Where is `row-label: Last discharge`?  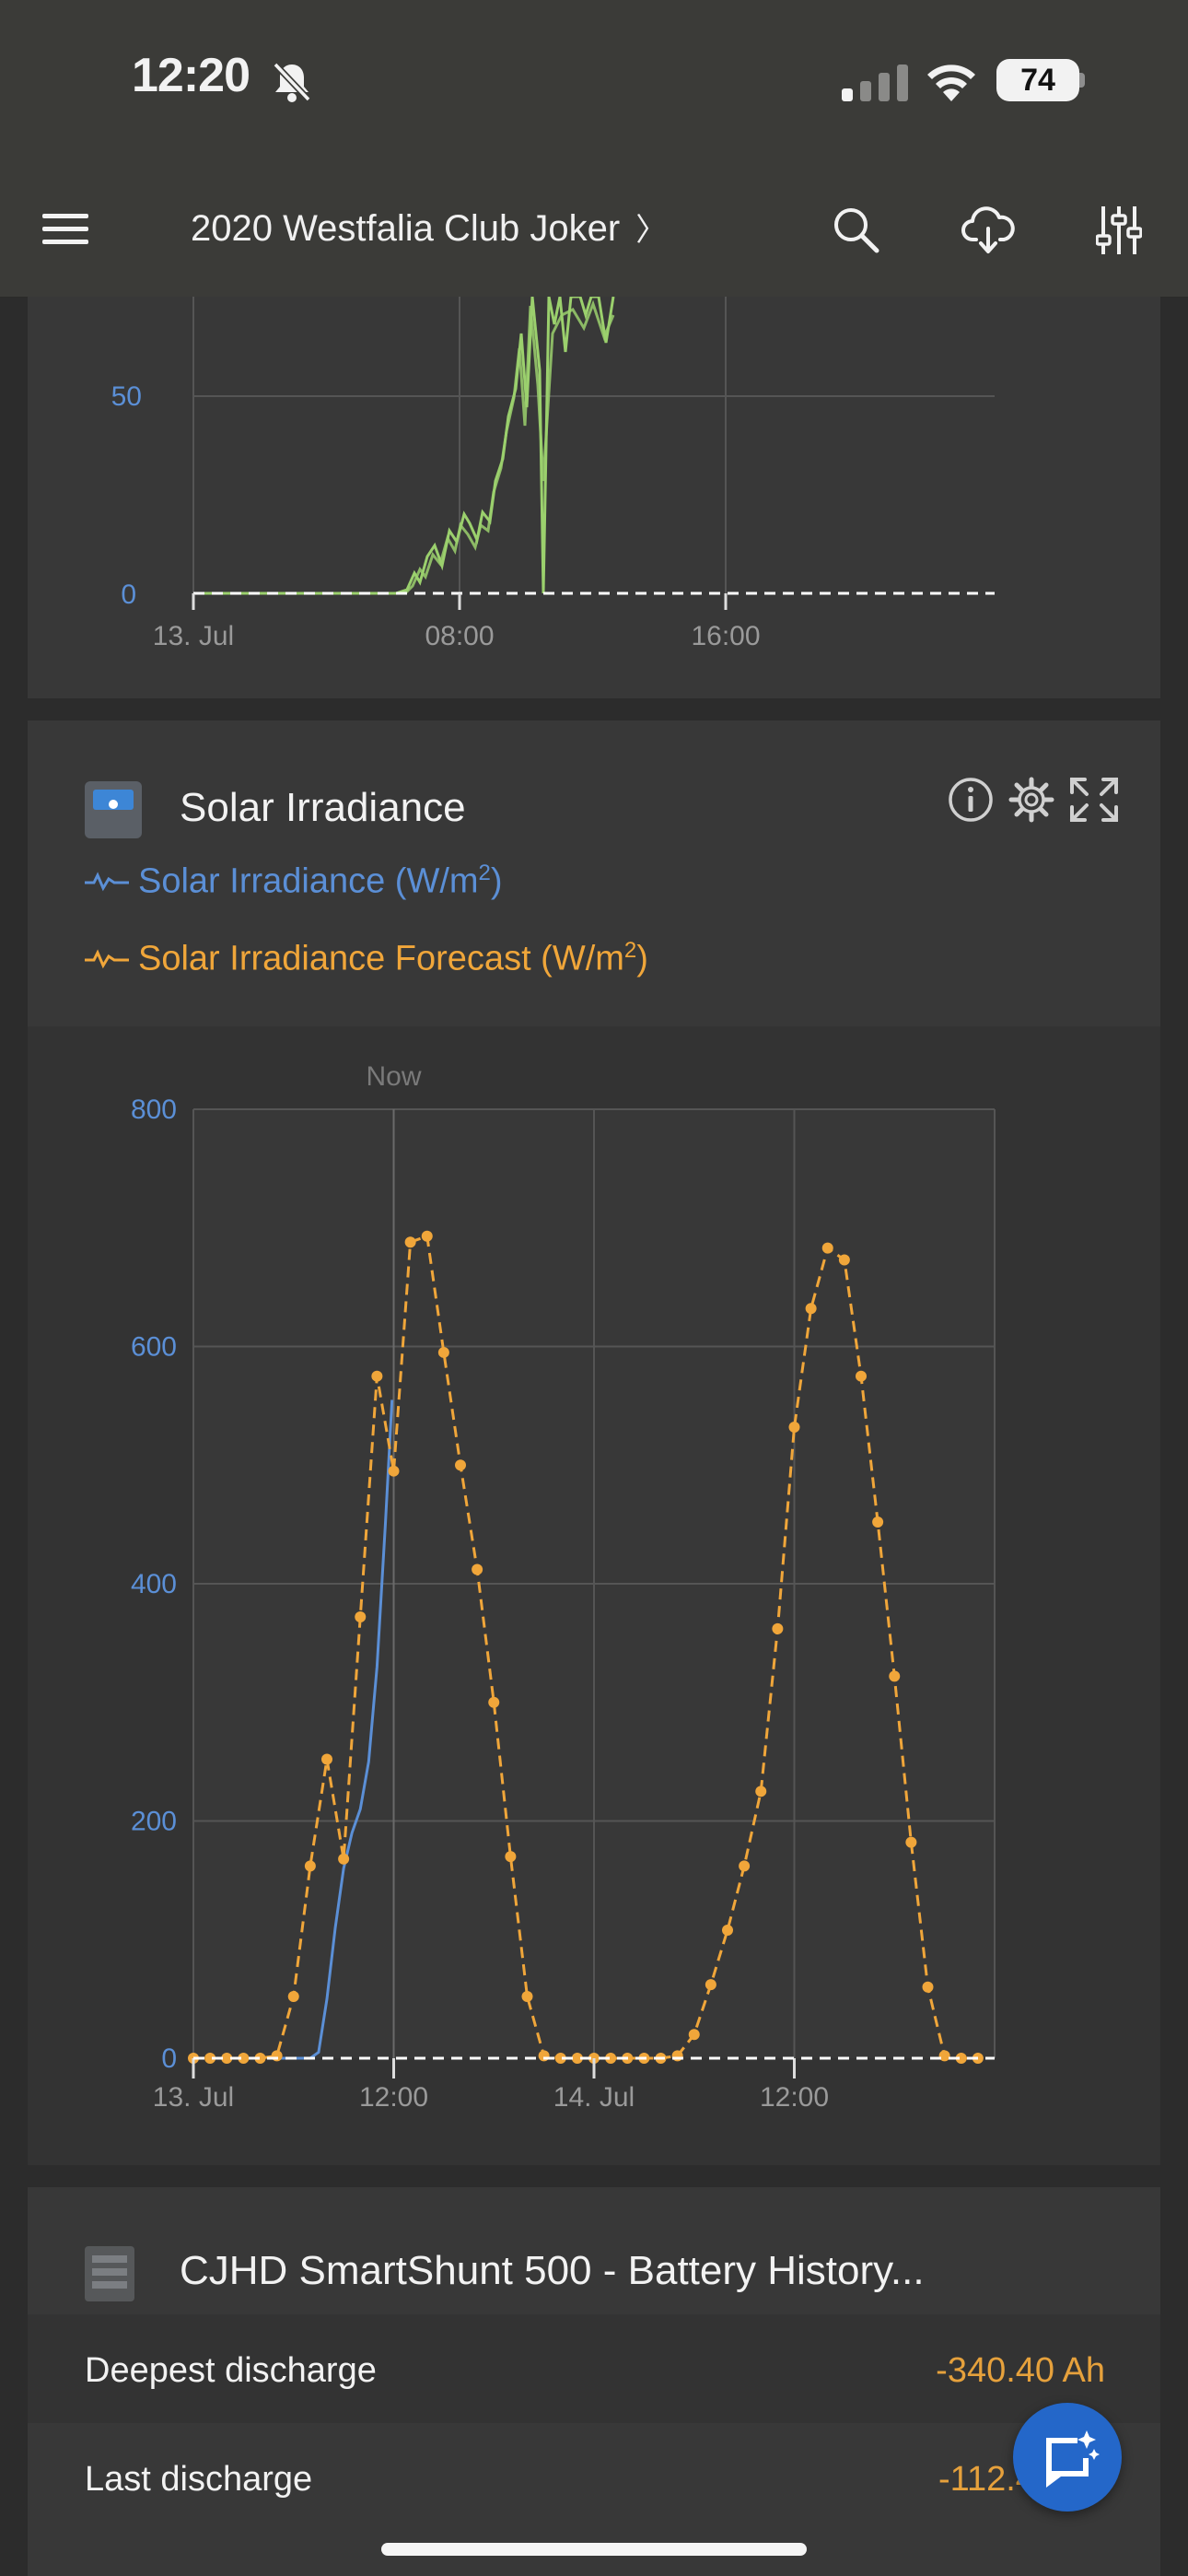 row-label: Last discharge is located at coordinates (199, 2479).